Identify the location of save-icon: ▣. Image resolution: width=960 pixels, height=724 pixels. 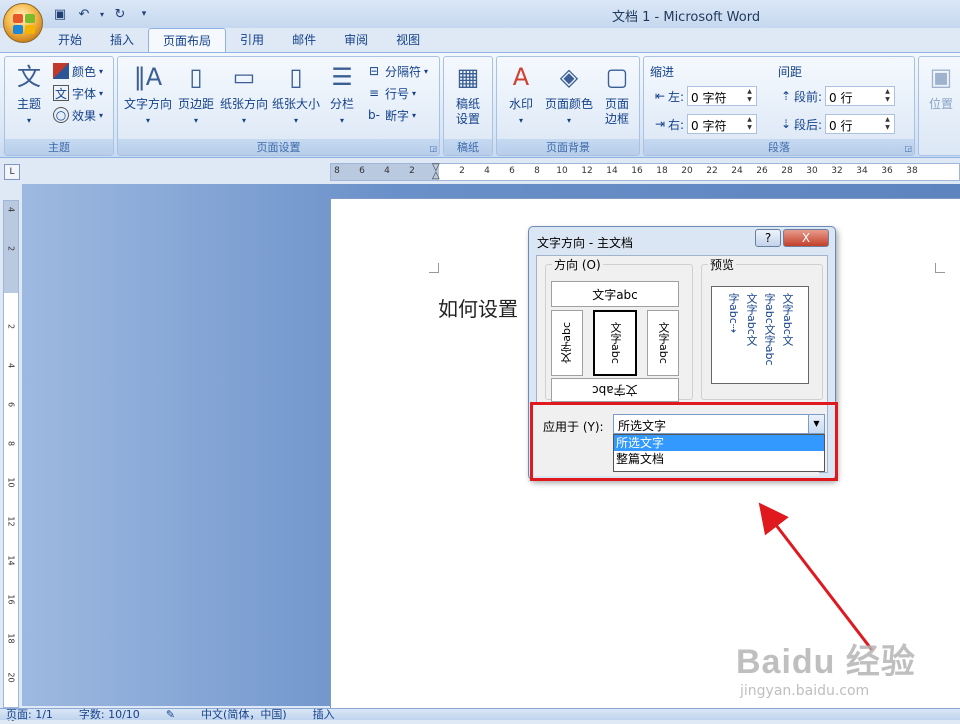
(60, 14).